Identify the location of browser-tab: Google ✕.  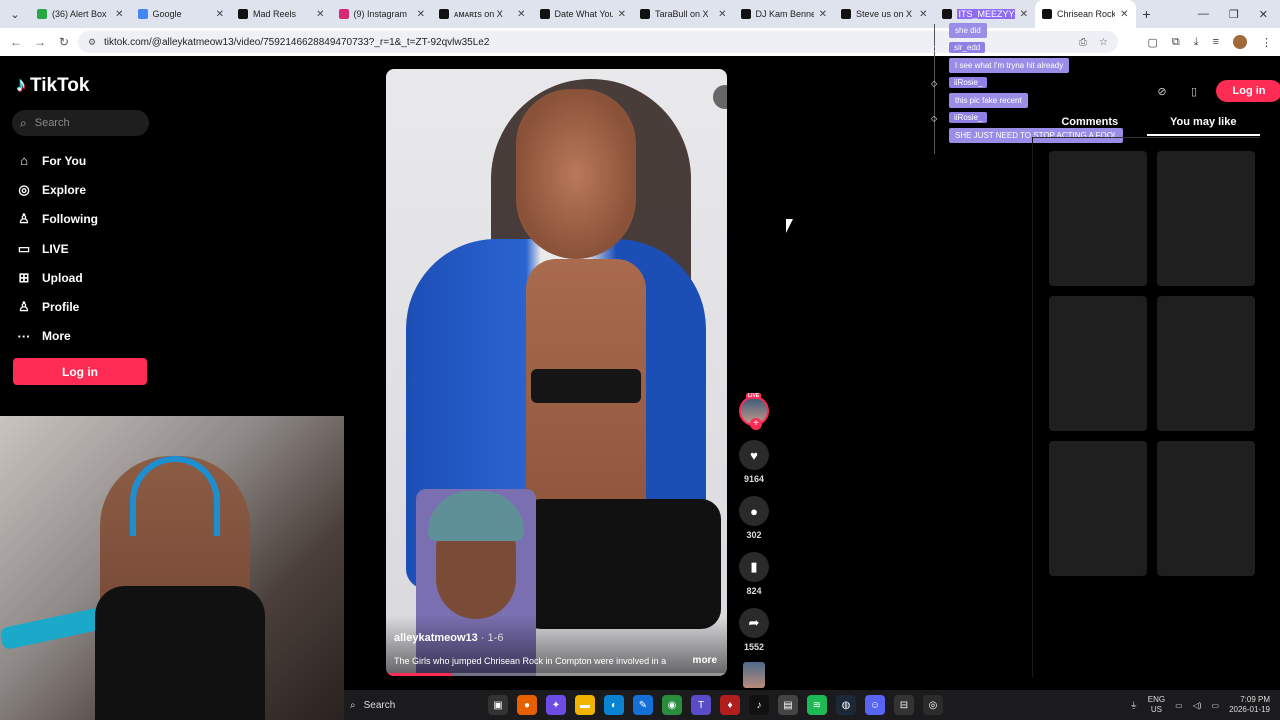
(181, 14).